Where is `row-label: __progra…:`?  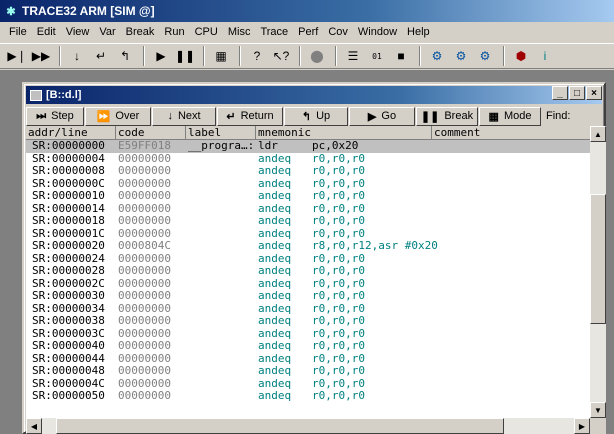
row-label: __progra…: is located at coordinates (221, 145).